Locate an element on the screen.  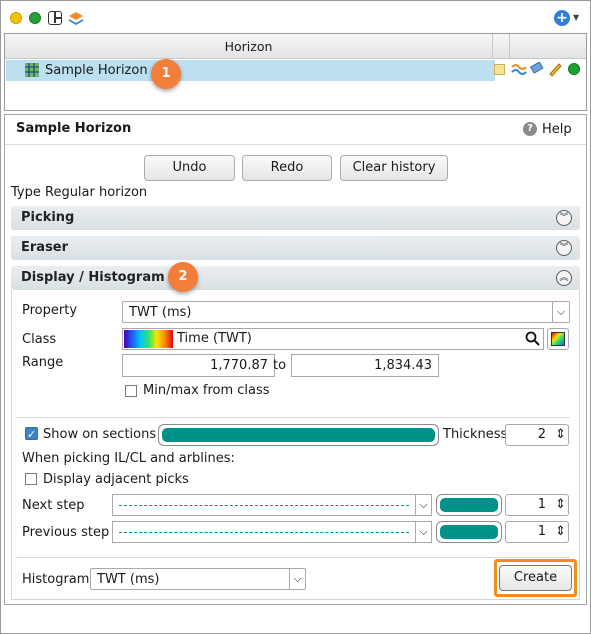
yellow-dot-icon is located at coordinates (16, 18).